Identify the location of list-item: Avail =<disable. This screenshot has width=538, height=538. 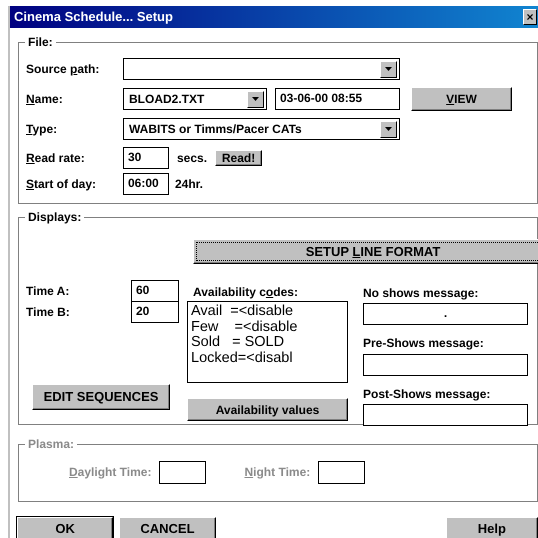
(267, 312).